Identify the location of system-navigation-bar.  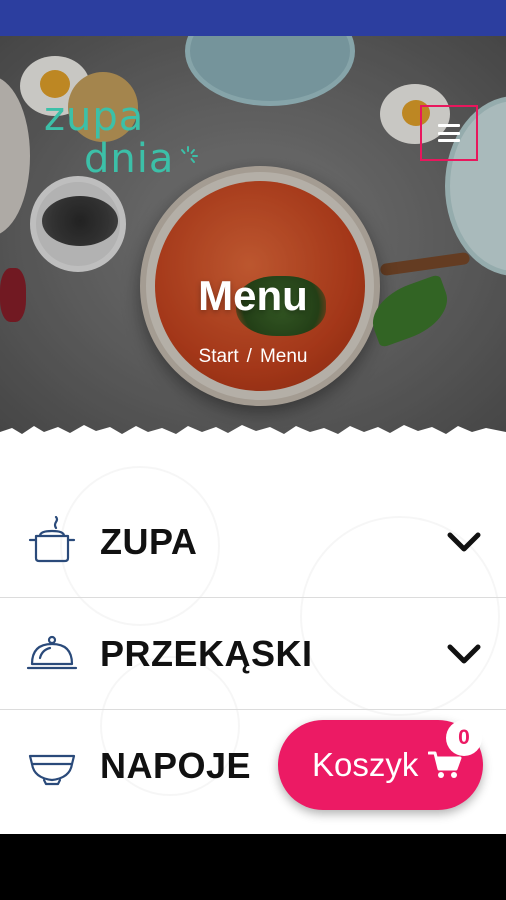
(253, 867).